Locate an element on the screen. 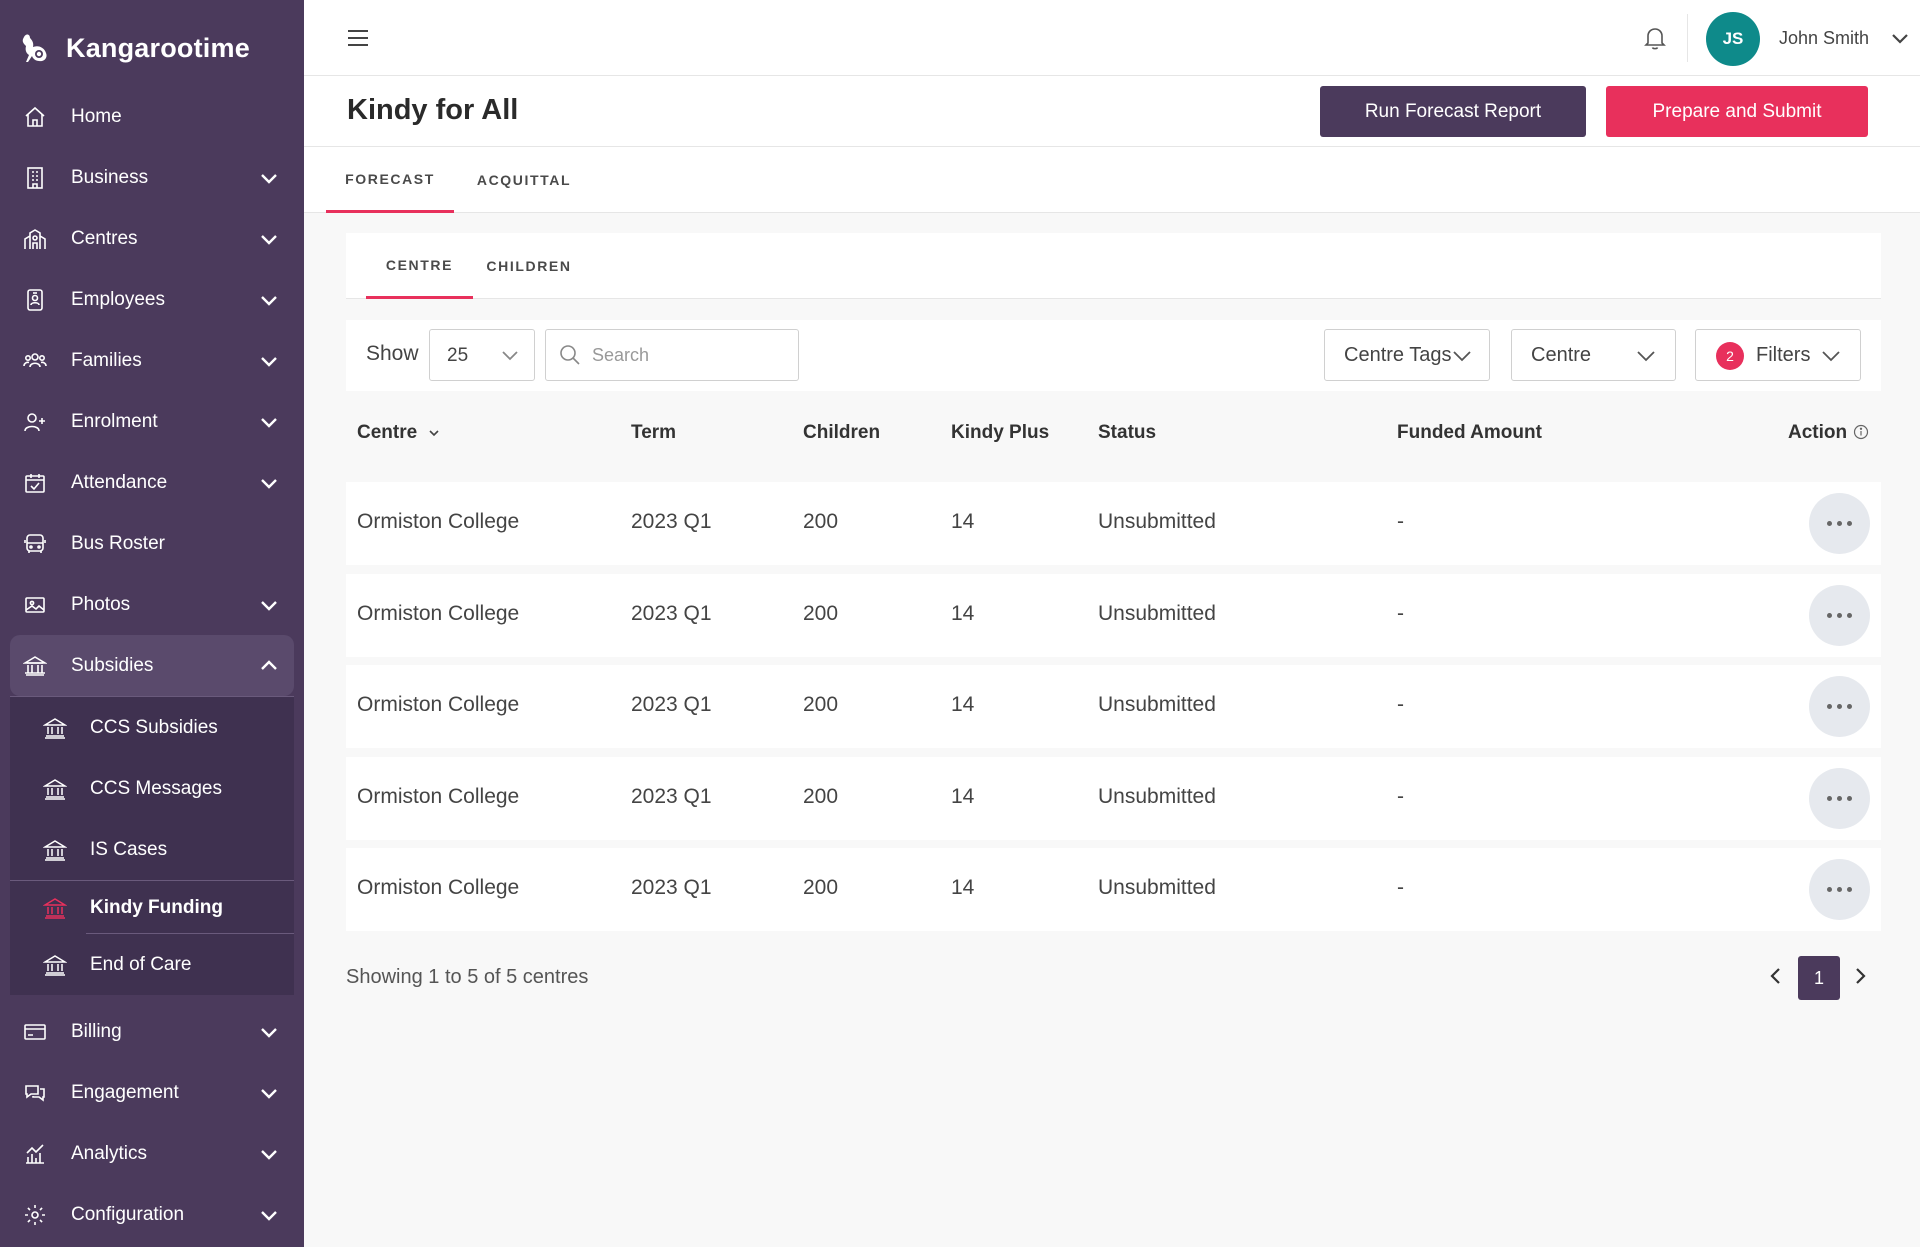 This screenshot has width=1920, height=1247. sort-chevron-icon is located at coordinates (434, 433).